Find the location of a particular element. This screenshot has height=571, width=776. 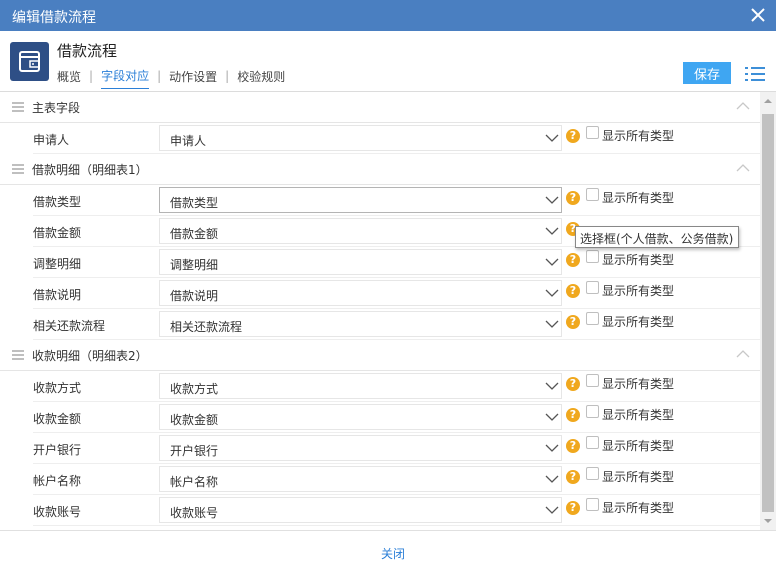

field-row: 开户银行 开户银行? 显示所有类型 is located at coordinates (380, 448).